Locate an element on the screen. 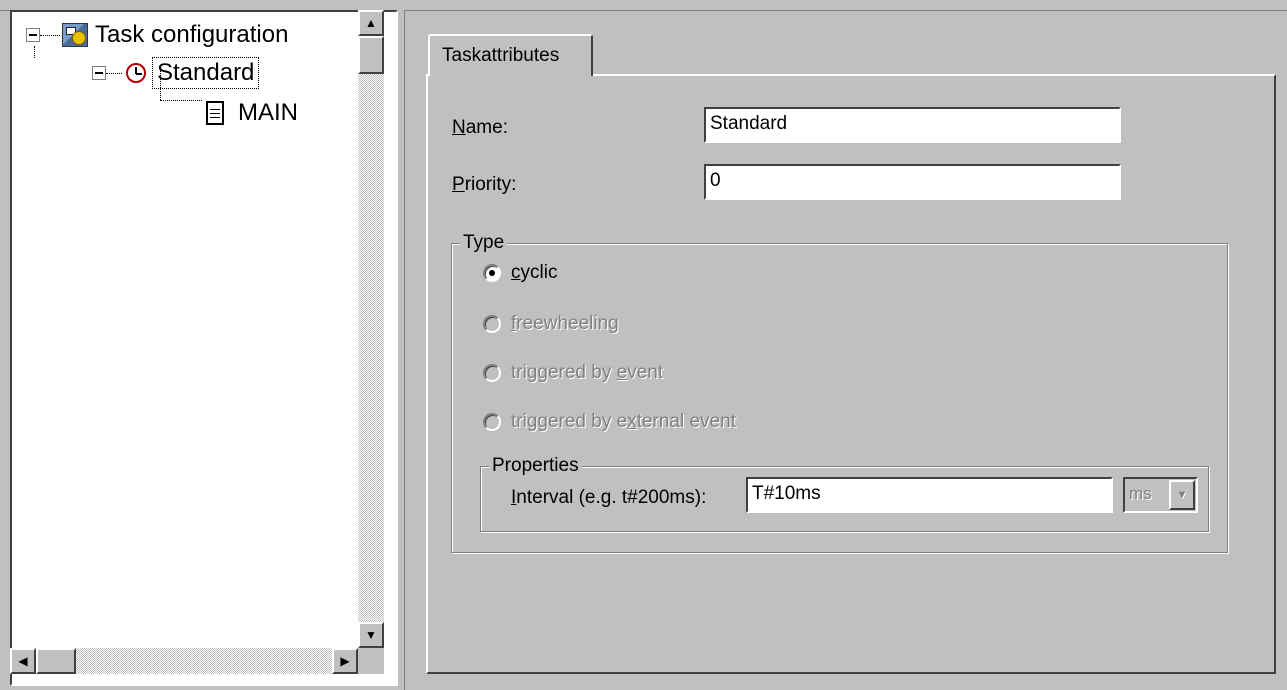 This screenshot has height=690, width=1287. tab-label: Taskattributes is located at coordinates (501, 55).